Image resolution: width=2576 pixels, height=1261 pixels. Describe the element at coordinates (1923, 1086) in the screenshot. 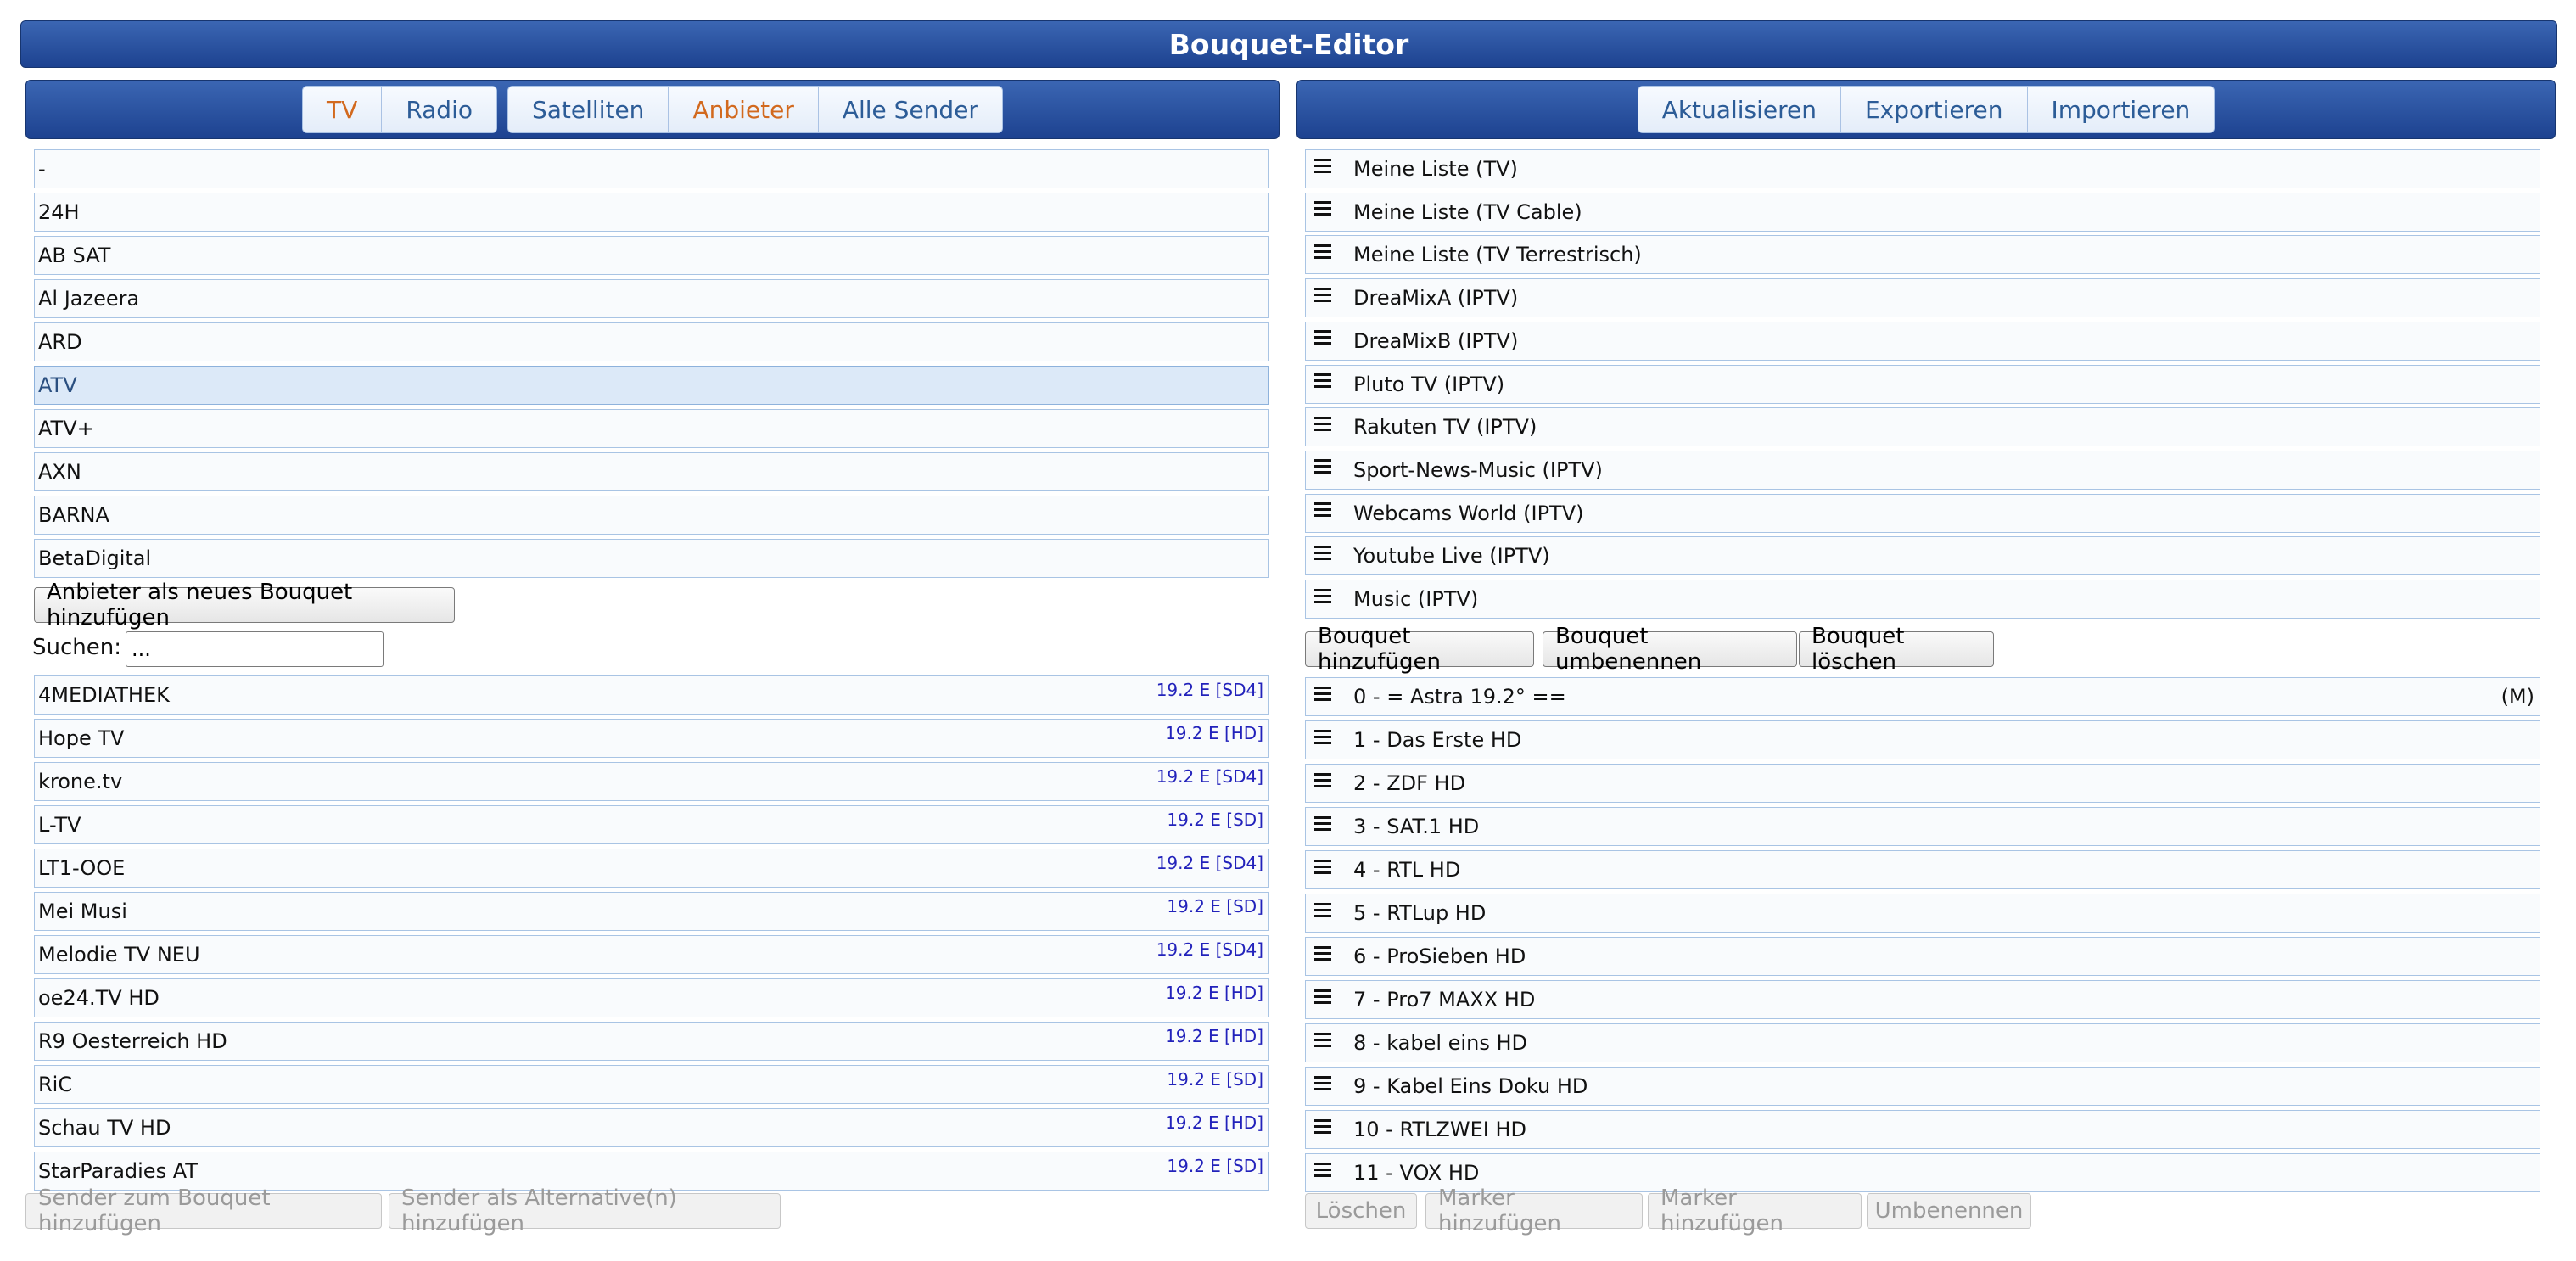

I see `bouquet-channel-item: 9 - Kabel Eins Doku HD` at that location.